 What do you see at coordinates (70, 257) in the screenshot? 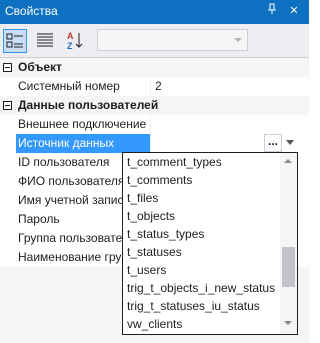
I see `property-name: Наименование группы` at bounding box center [70, 257].